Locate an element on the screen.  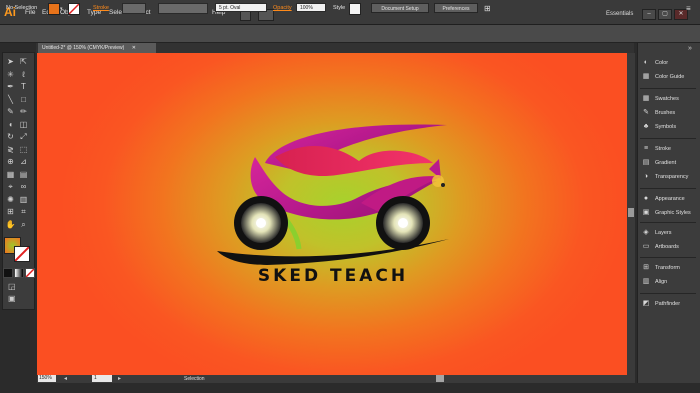
panel-artboards: ▭ Artboards is located at coordinates (670, 247).